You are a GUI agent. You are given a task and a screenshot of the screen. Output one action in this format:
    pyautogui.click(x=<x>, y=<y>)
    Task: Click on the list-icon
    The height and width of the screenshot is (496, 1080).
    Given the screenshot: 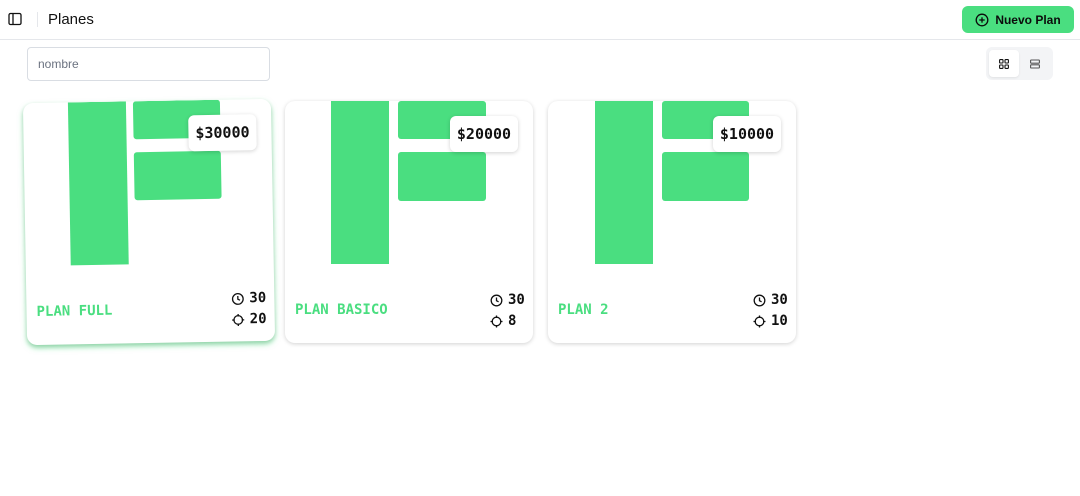 What is the action you would take?
    pyautogui.click(x=1035, y=63)
    